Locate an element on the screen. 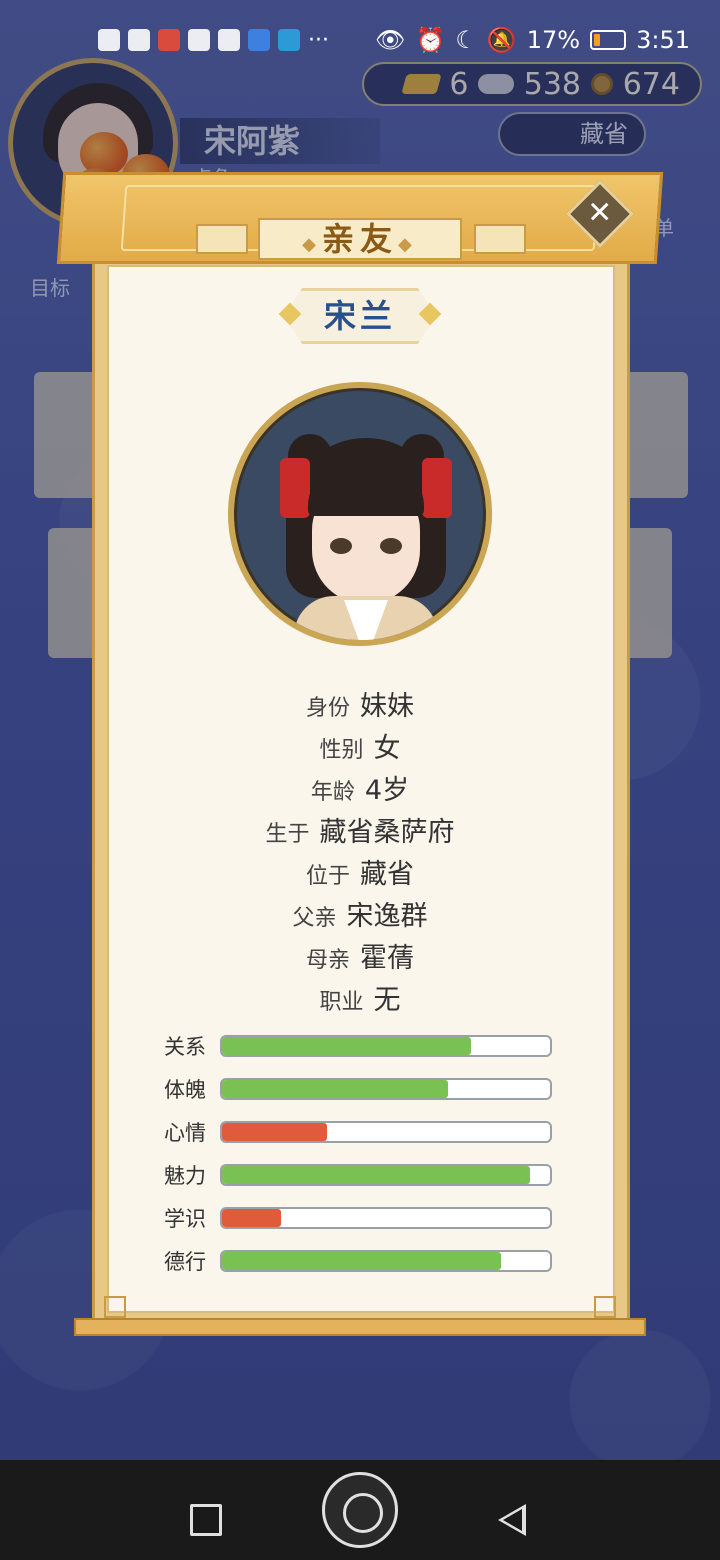  header-ornament-left is located at coordinates (222, 239).